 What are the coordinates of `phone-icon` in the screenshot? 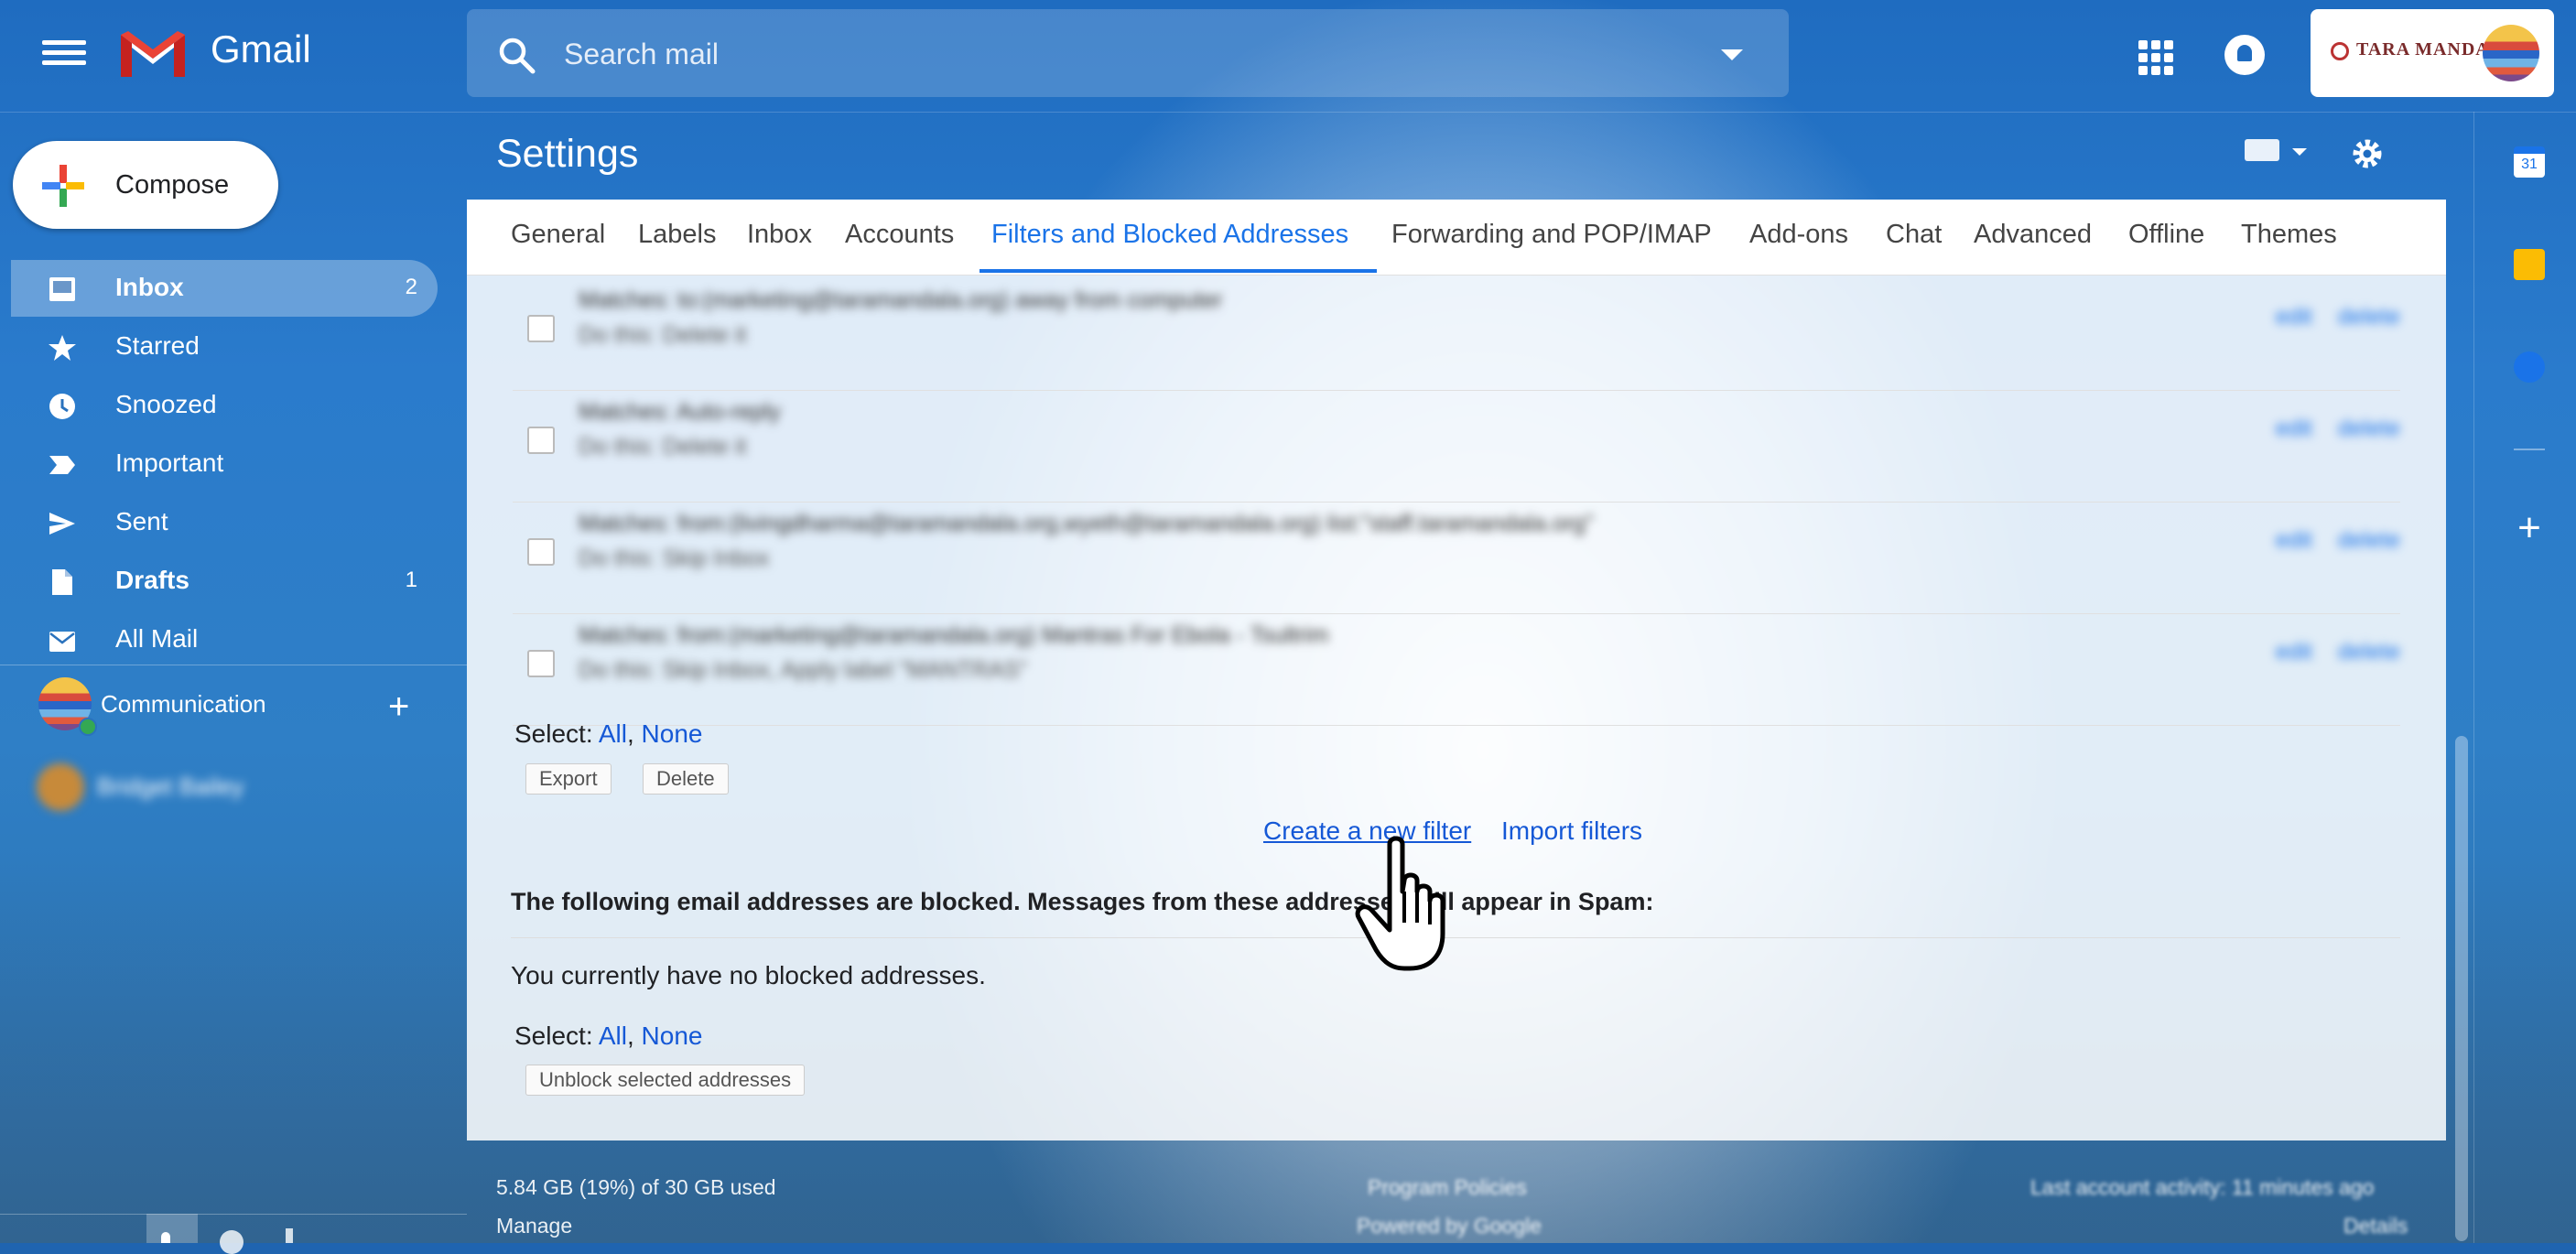 It's located at (290, 1235).